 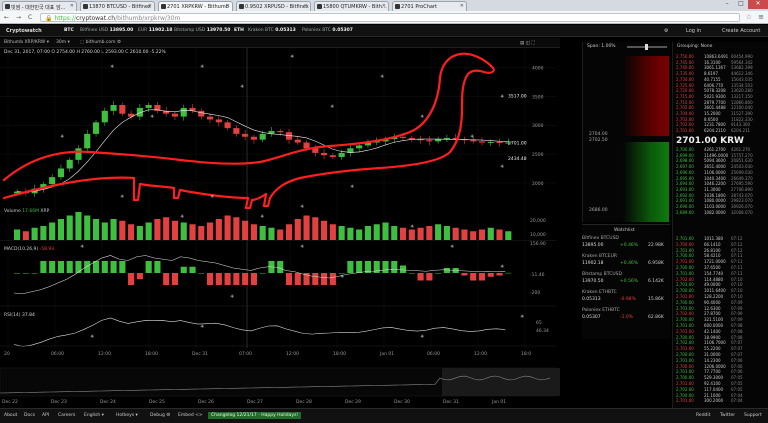 What do you see at coordinates (666, 31) in the screenshot?
I see `settings-icon: ⚙` at bounding box center [666, 31].